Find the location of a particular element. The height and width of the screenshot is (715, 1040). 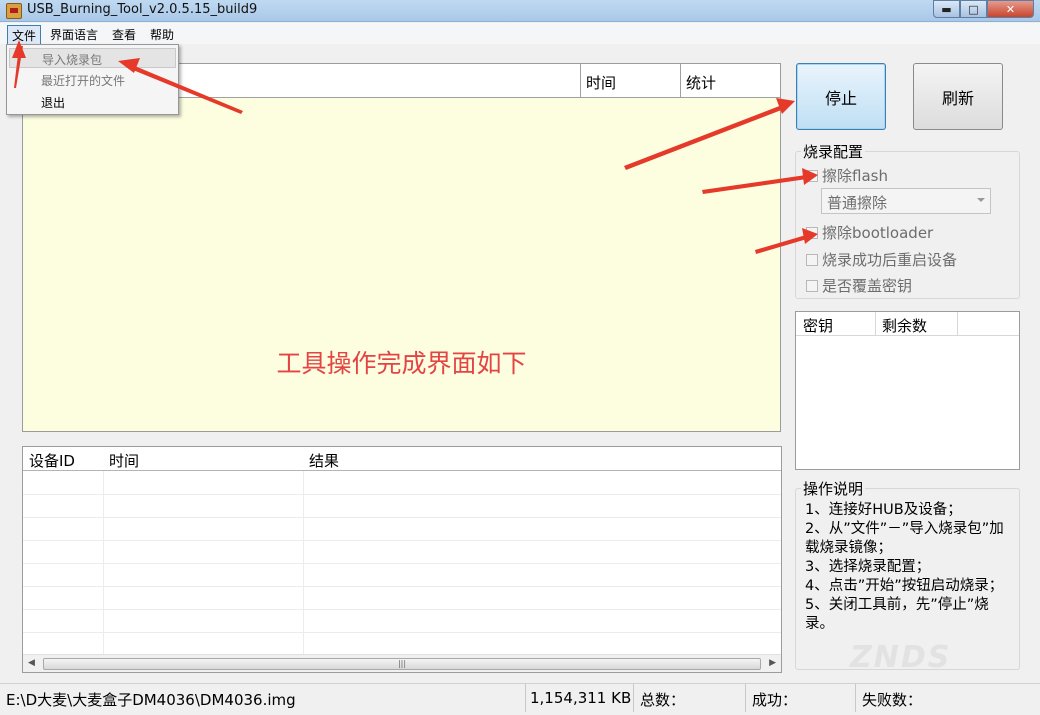

column-header-stats: 统计 is located at coordinates (730, 81).